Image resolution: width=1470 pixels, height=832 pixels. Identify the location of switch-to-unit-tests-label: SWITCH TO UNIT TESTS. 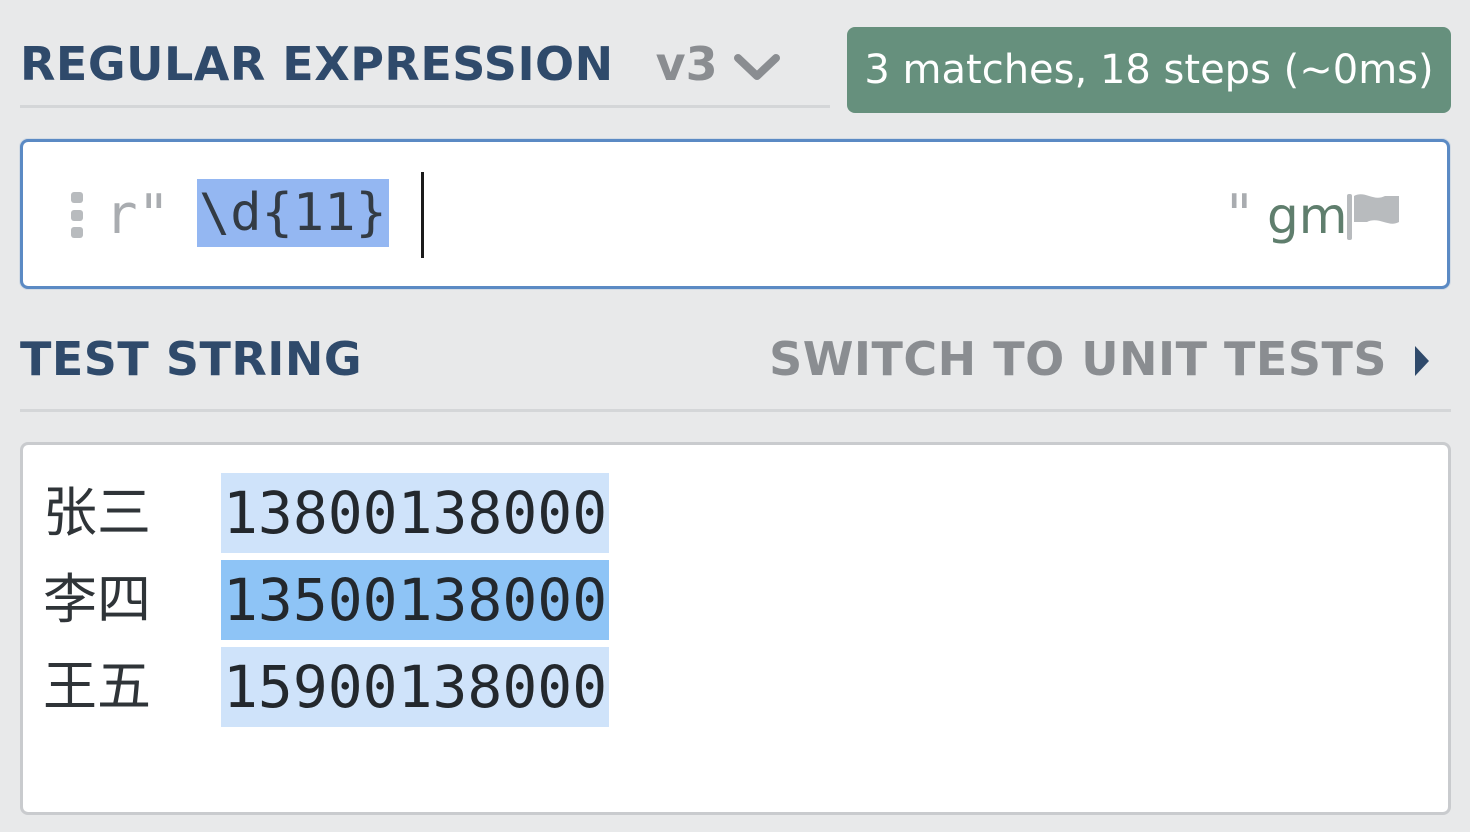
(1078, 359).